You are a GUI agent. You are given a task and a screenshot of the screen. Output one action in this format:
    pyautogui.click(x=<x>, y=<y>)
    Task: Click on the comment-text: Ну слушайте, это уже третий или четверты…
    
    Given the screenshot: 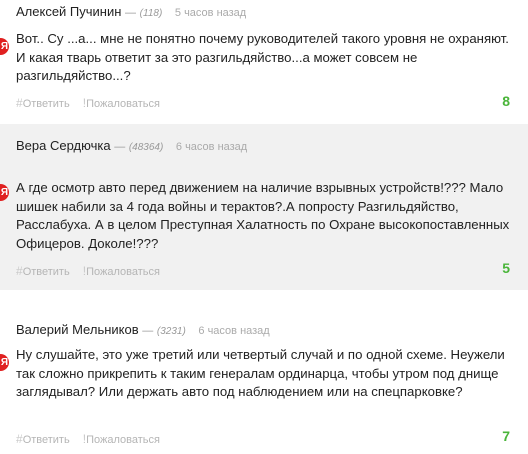 What is the action you would take?
    pyautogui.click(x=260, y=373)
    